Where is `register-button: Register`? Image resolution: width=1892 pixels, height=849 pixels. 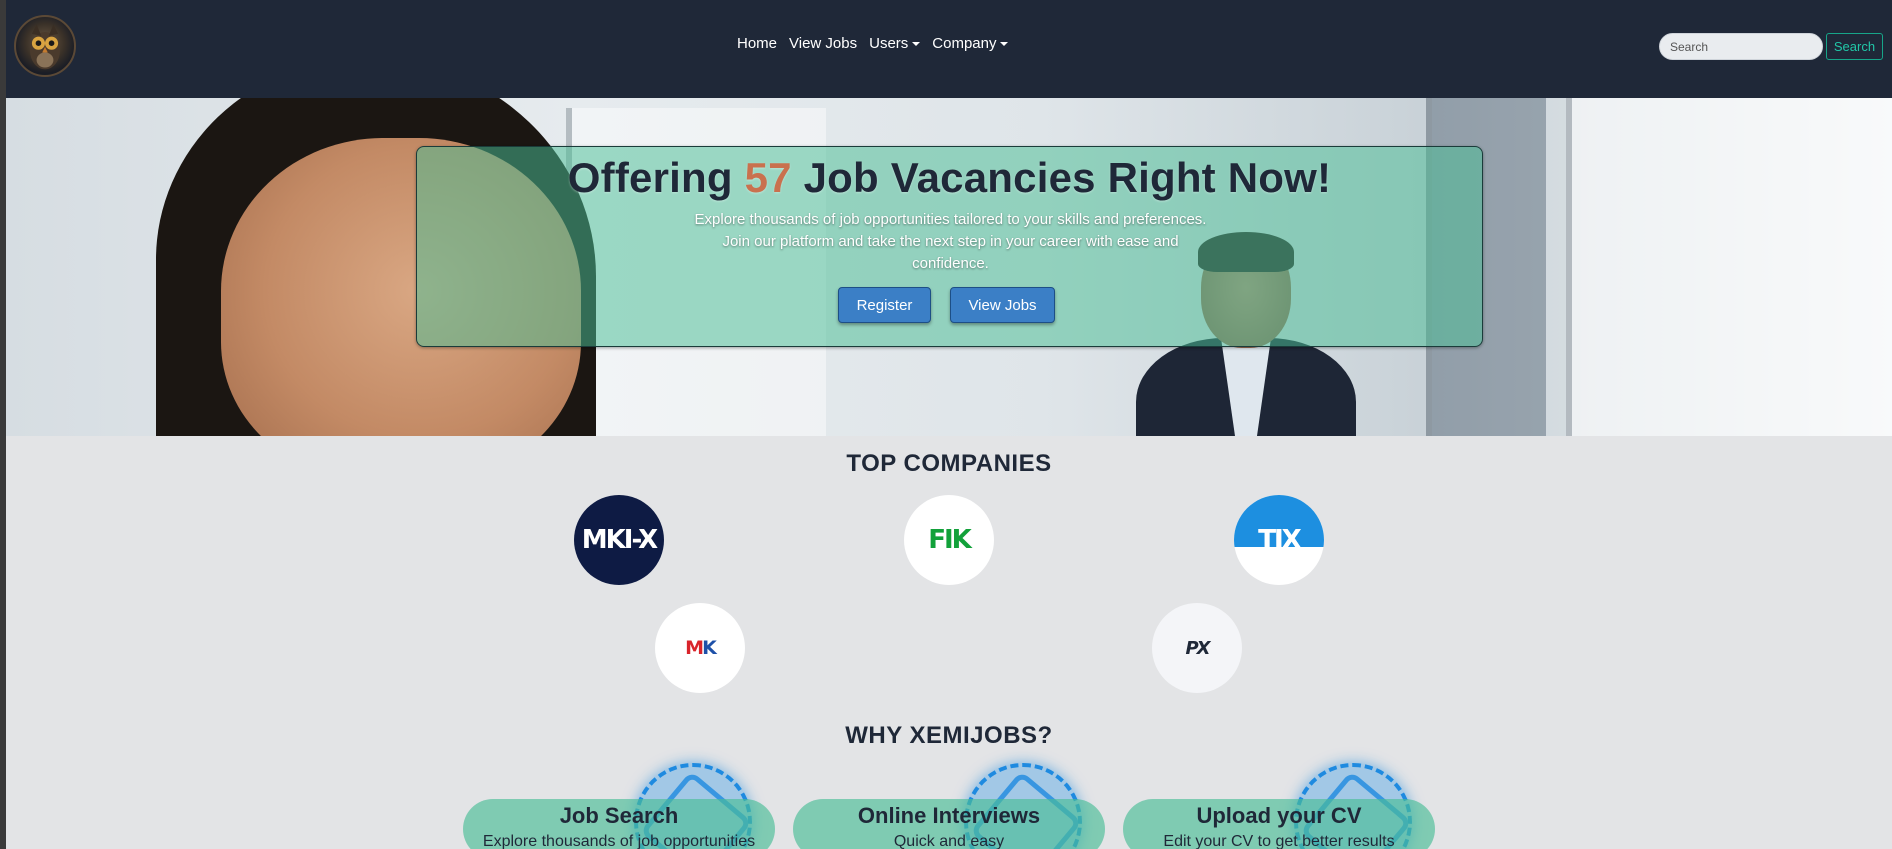 register-button: Register is located at coordinates (884, 305).